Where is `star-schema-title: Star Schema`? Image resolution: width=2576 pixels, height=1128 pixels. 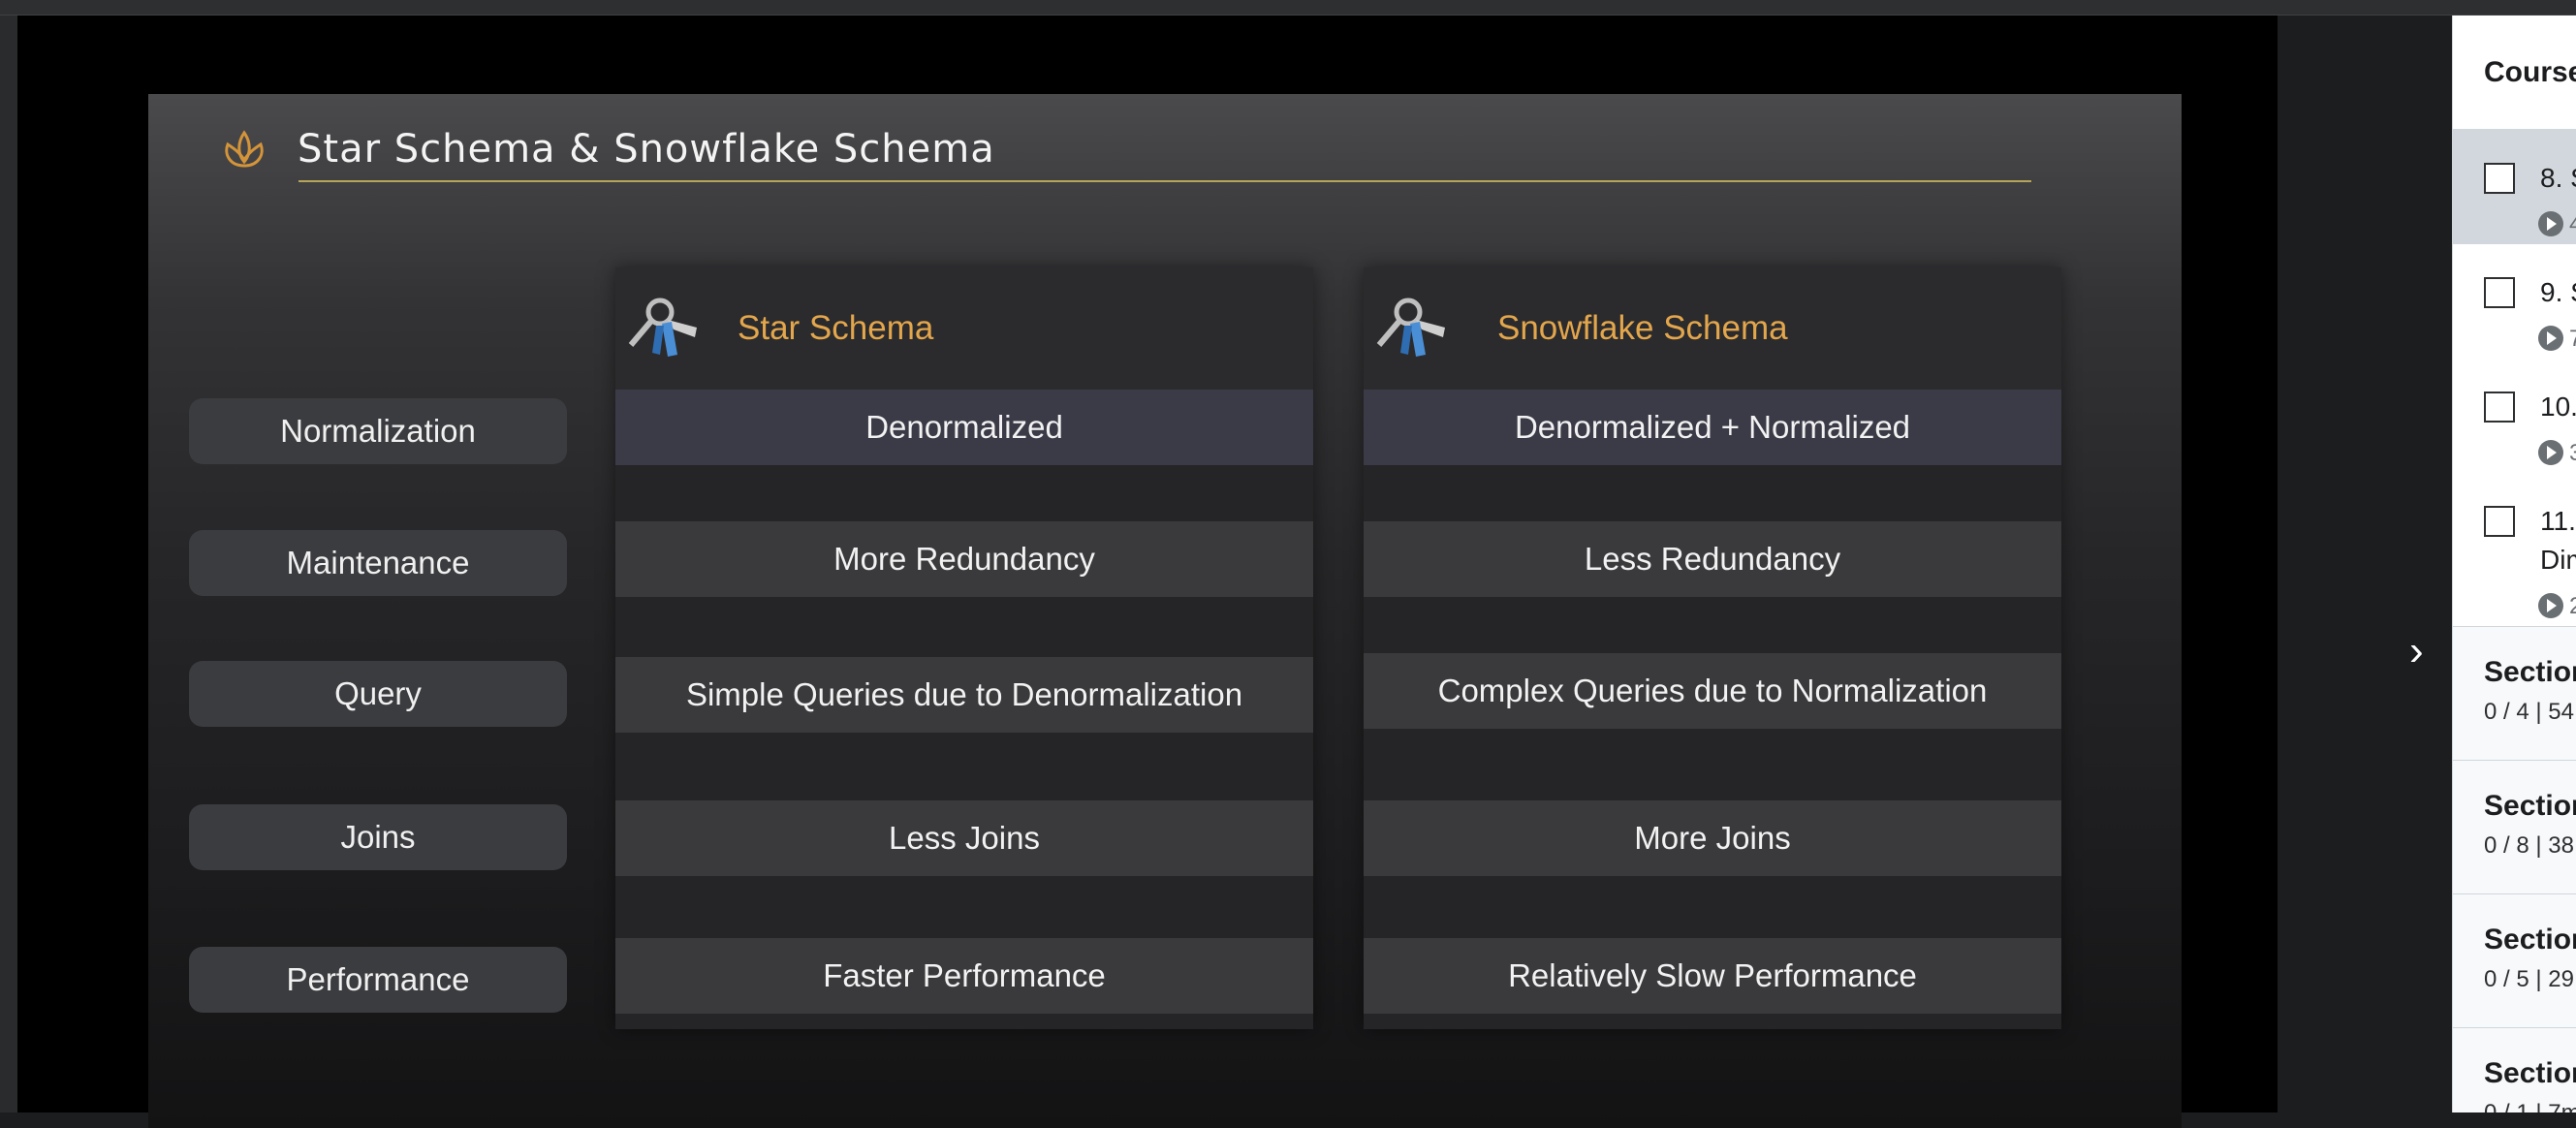
star-schema-title: Star Schema is located at coordinates (836, 328).